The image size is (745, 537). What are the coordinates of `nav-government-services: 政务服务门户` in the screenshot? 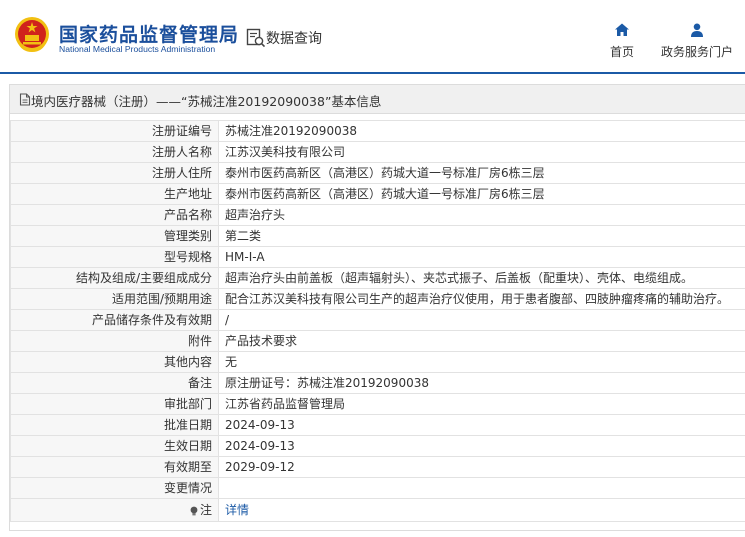 It's located at (697, 41).